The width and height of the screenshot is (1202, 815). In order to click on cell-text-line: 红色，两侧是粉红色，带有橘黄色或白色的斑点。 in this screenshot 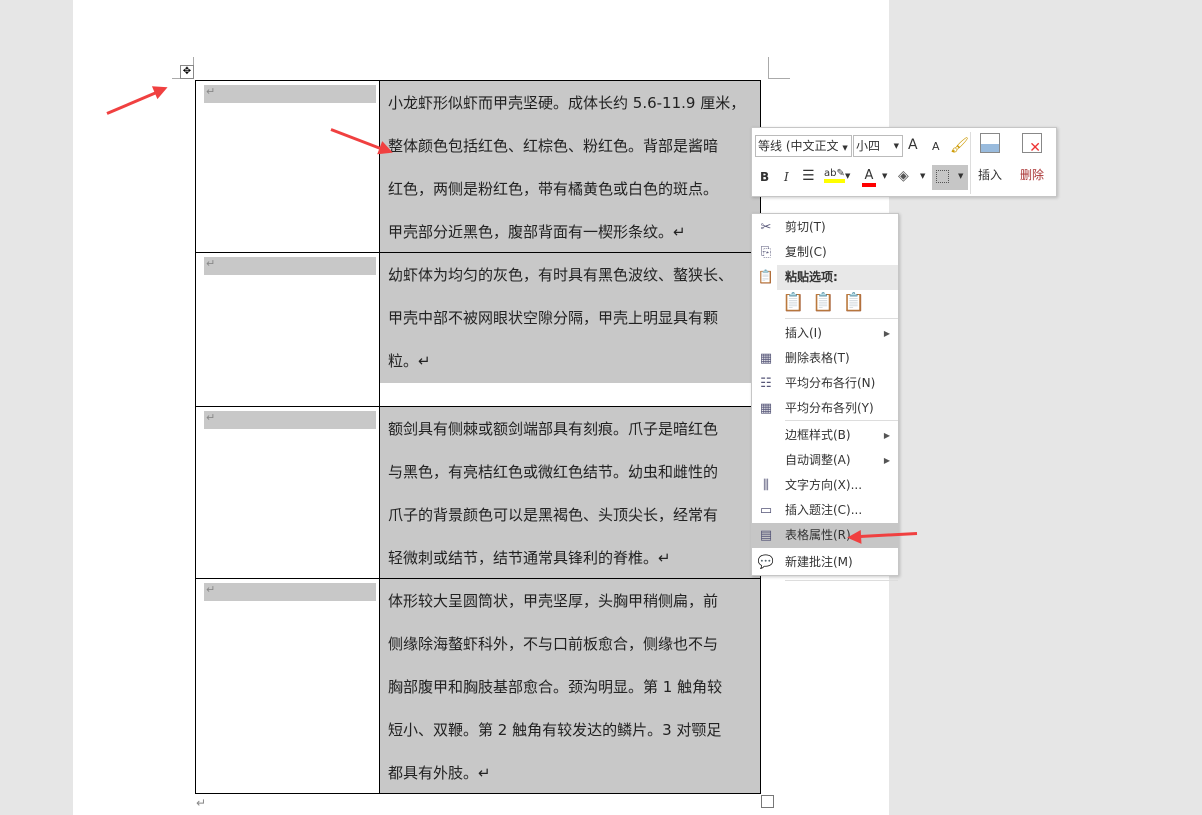, I will do `click(553, 189)`.